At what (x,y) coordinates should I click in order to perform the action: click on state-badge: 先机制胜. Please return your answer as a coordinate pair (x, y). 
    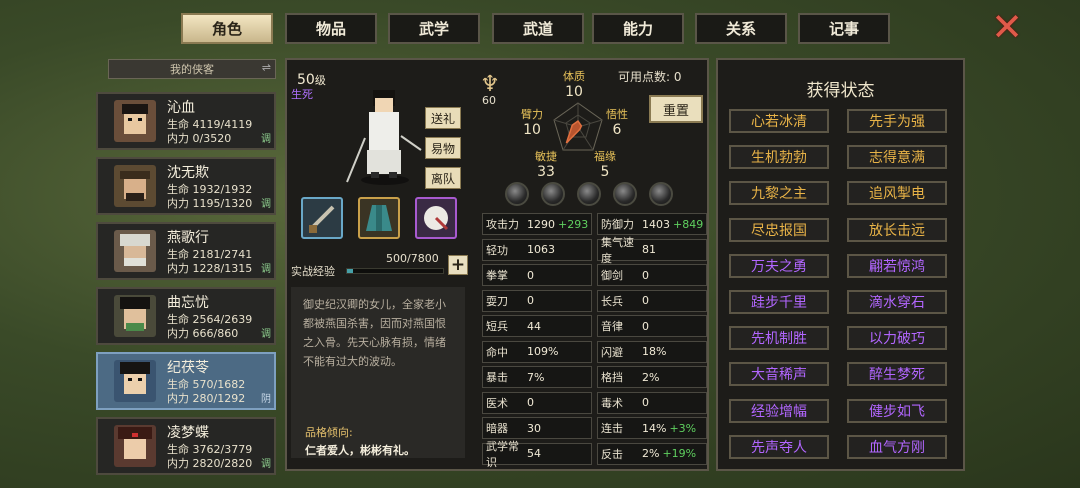
    Looking at the image, I should click on (779, 338).